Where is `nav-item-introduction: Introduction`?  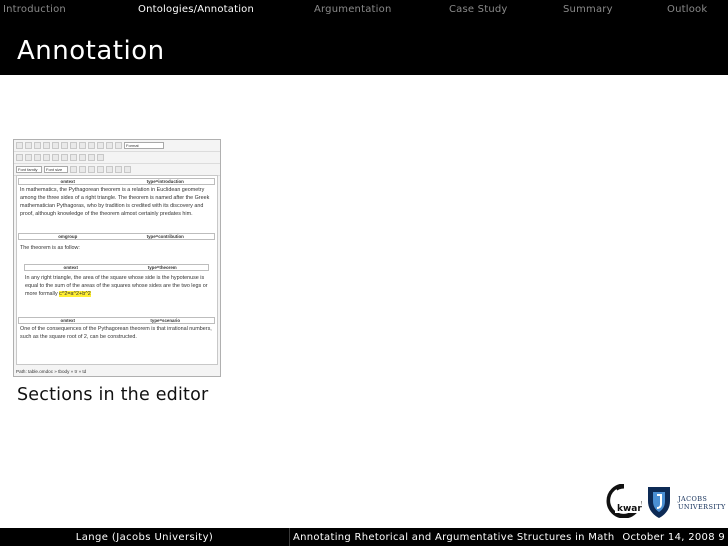
nav-item-introduction: Introduction is located at coordinates (34, 9).